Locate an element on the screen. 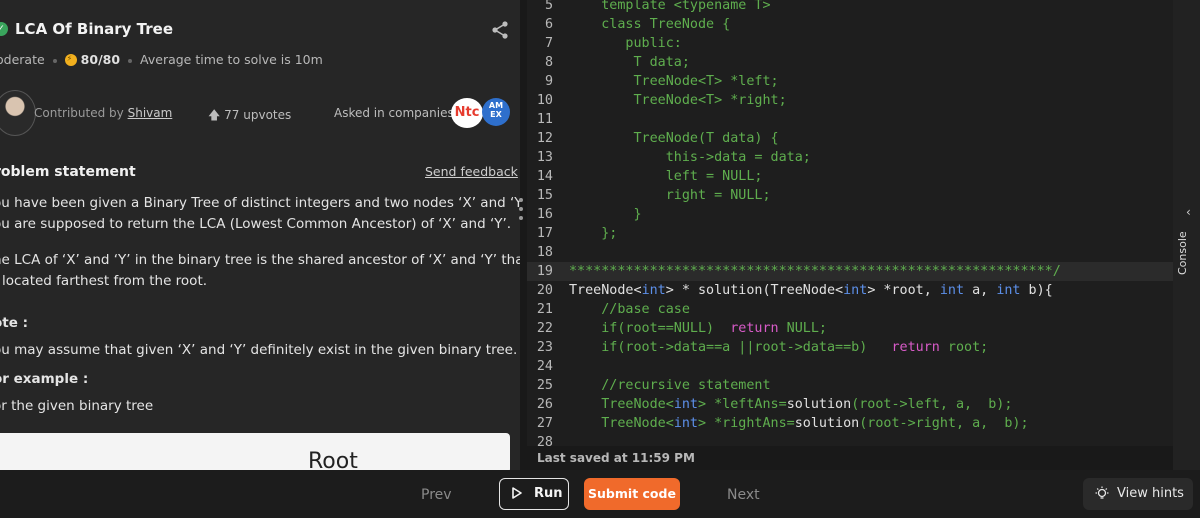 The width and height of the screenshot is (1200, 518). line-number: 27 is located at coordinates (544, 423).